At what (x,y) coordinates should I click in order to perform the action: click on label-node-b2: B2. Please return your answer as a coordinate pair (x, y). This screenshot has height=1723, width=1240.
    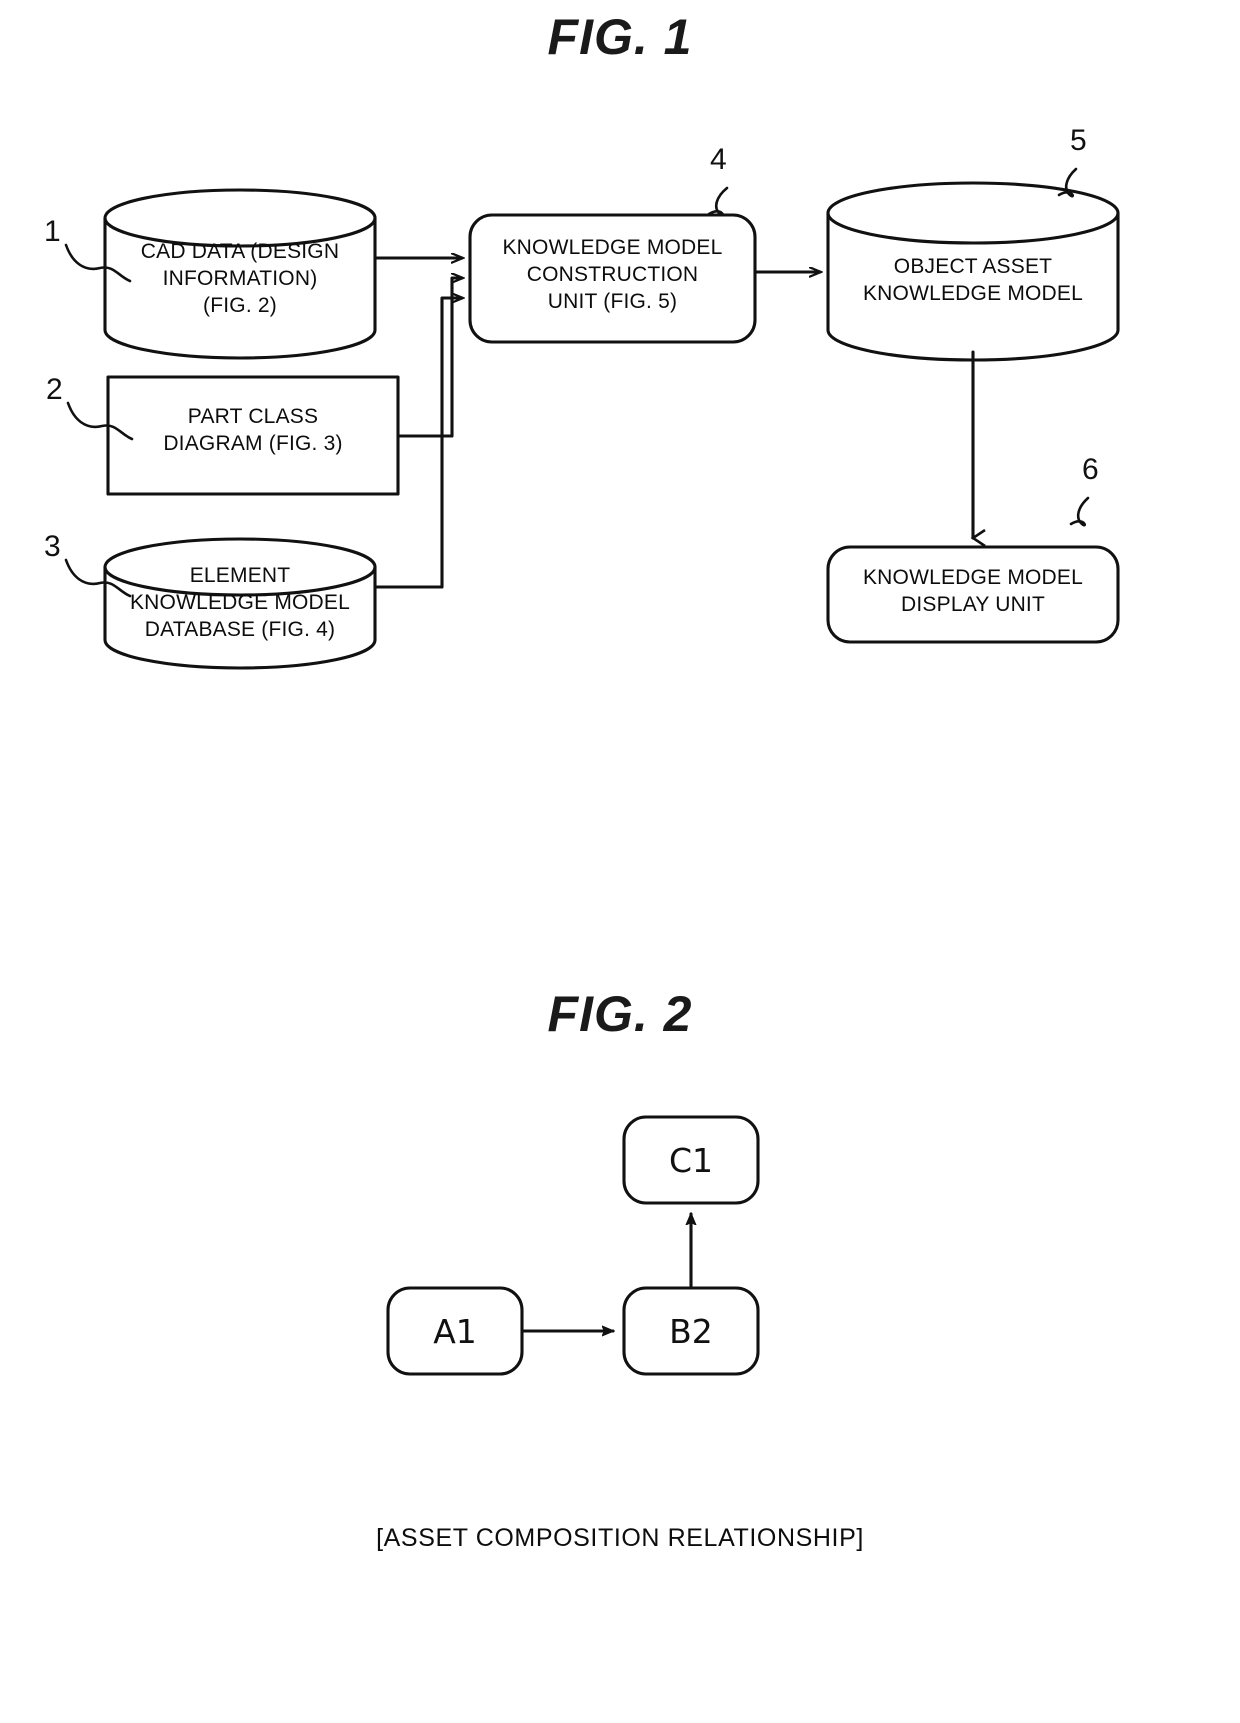
    Looking at the image, I should click on (691, 1331).